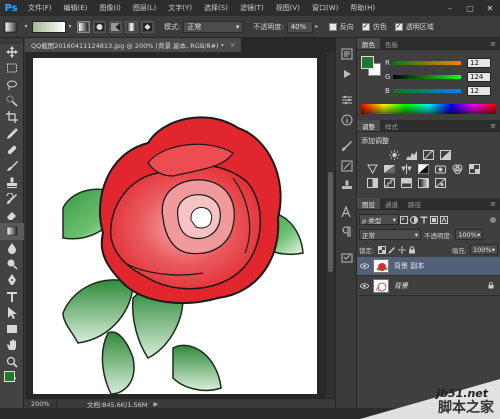  What do you see at coordinates (389, 183) in the screenshot?
I see `posterize-icon` at bounding box center [389, 183].